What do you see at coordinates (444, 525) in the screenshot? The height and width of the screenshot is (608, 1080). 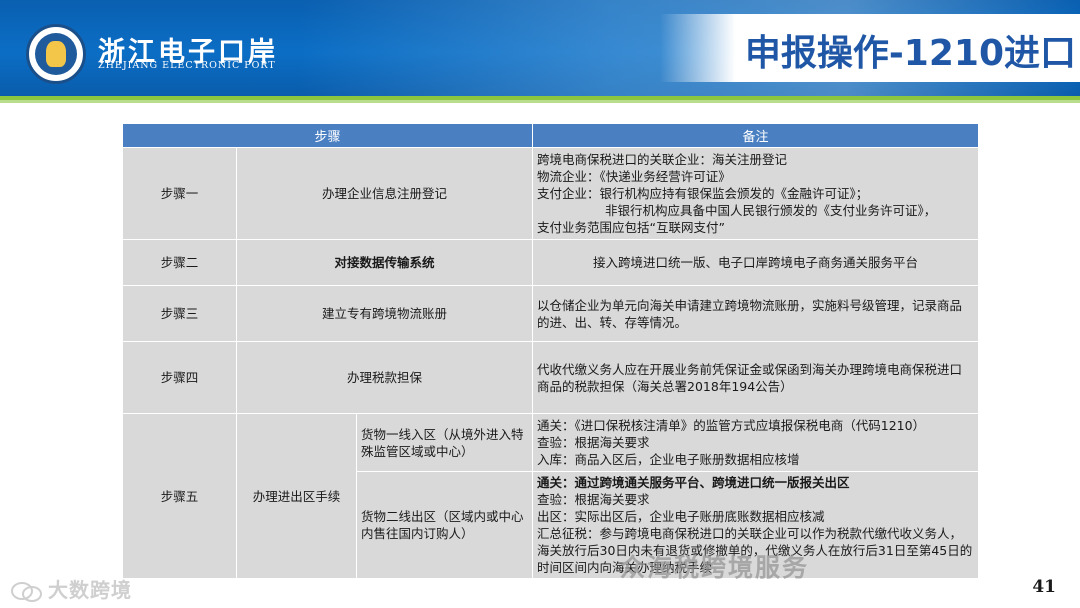 I see `sub-step-label: 货物二线出区（区域内或中心内售往国内订购人）` at bounding box center [444, 525].